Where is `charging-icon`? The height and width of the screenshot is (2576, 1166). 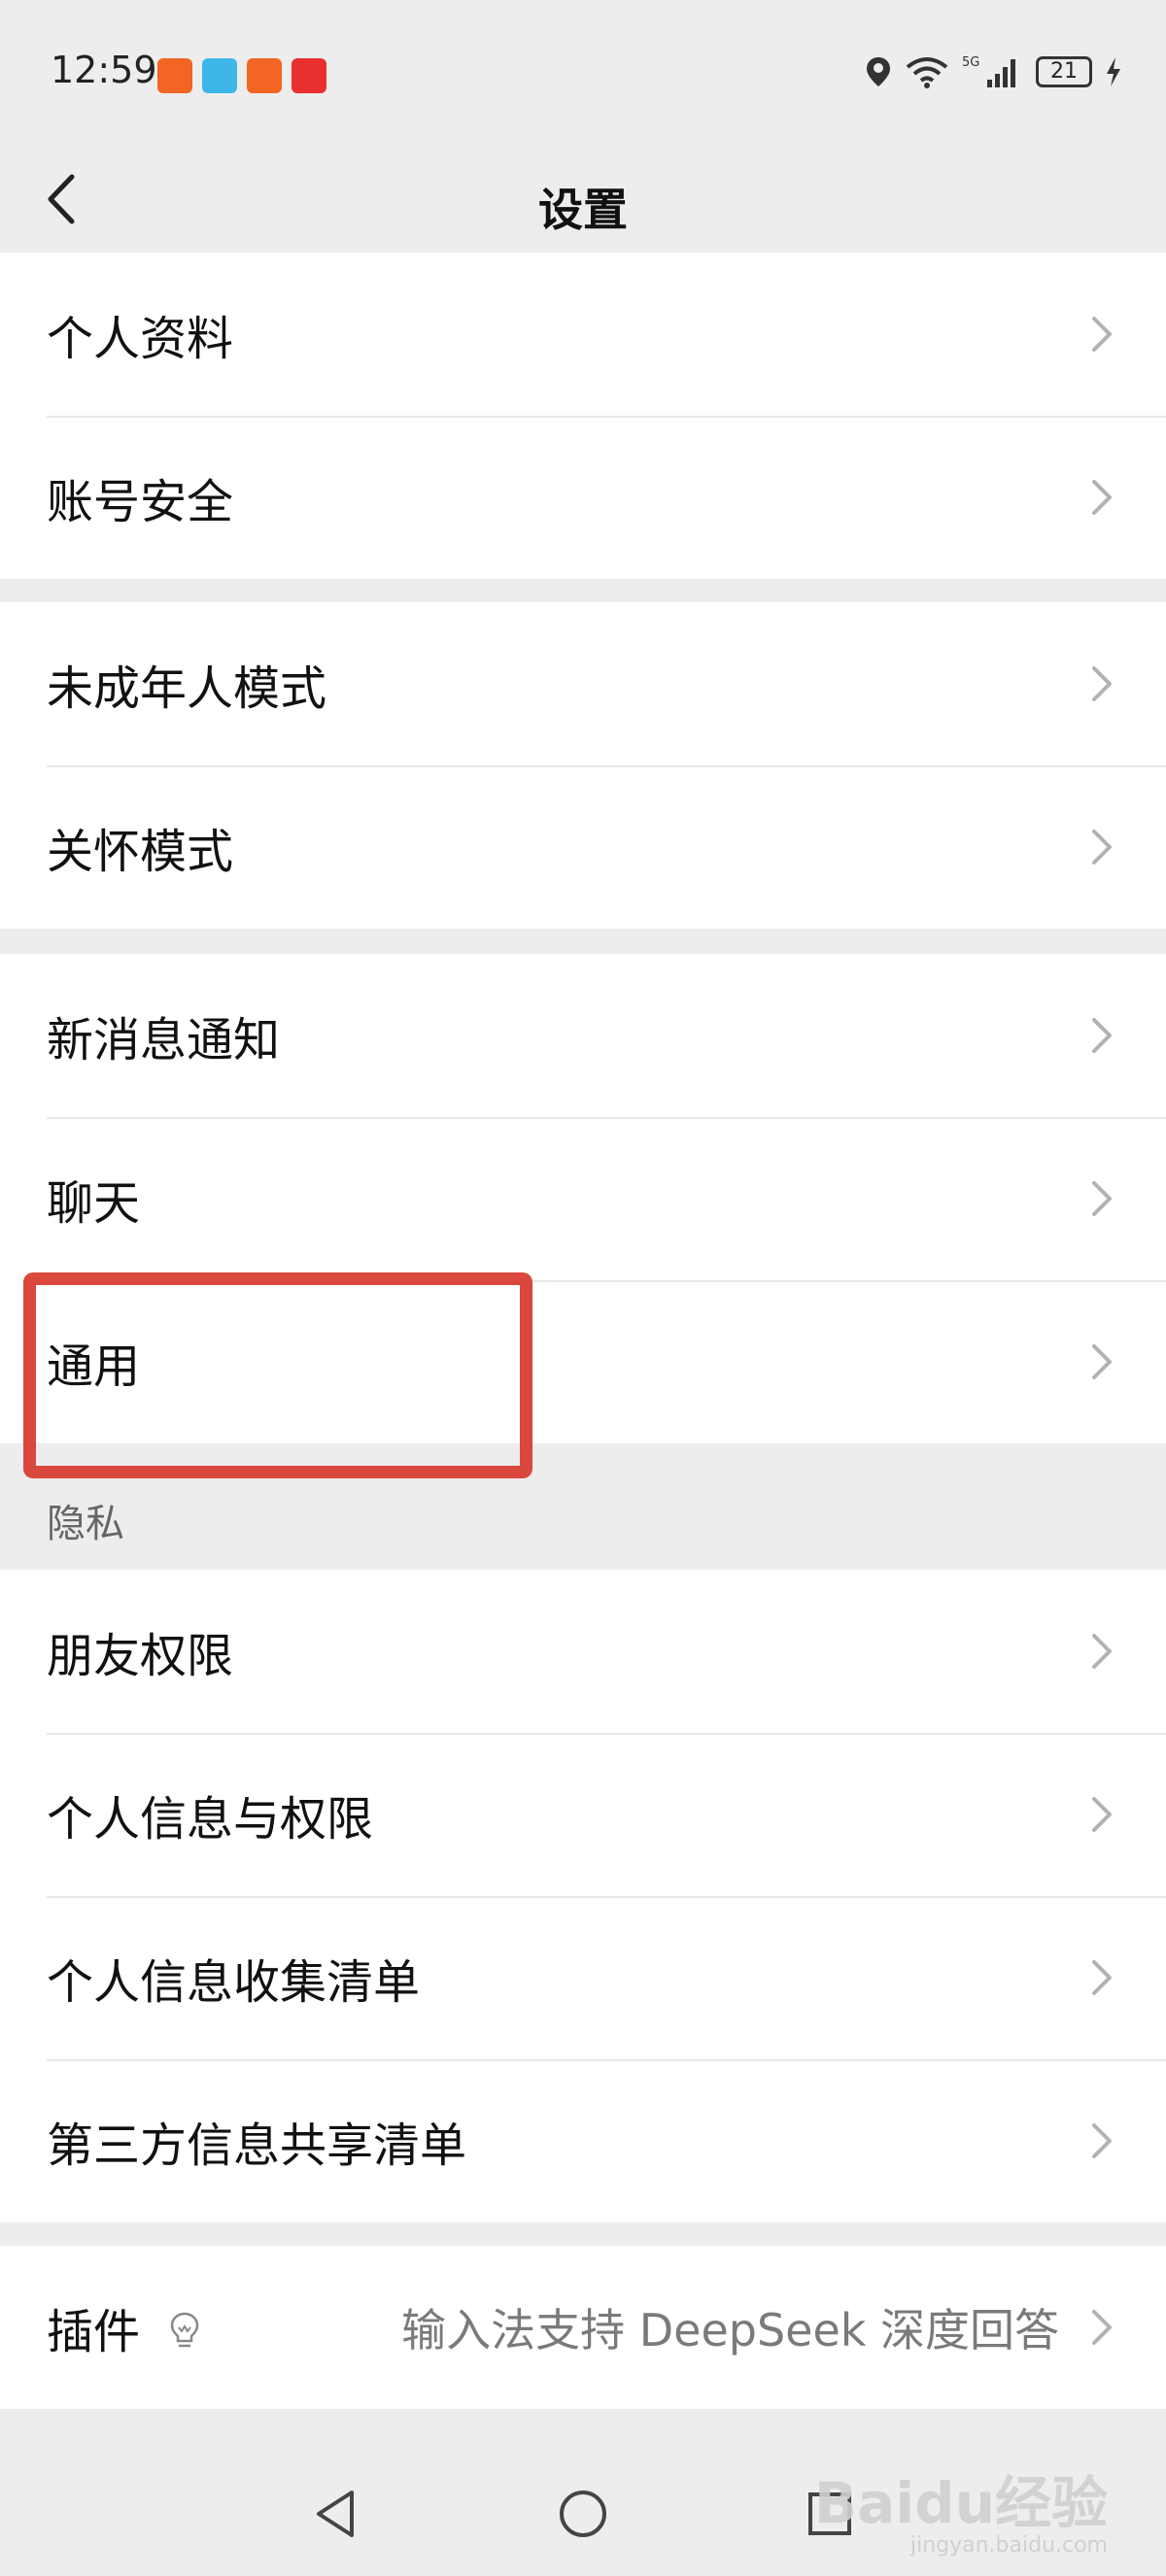
charging-icon is located at coordinates (1113, 71).